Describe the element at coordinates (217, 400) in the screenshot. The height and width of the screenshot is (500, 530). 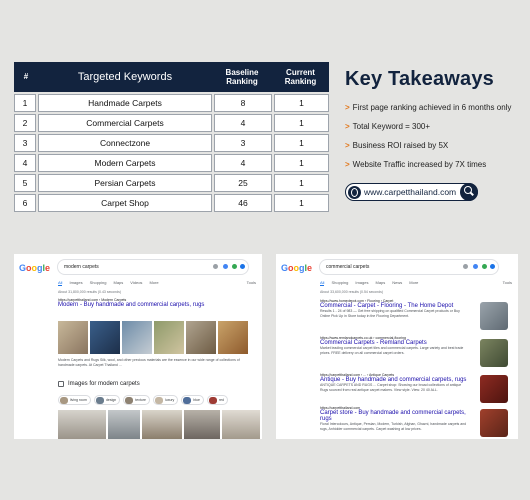
I see `filter-chip: red` at that location.